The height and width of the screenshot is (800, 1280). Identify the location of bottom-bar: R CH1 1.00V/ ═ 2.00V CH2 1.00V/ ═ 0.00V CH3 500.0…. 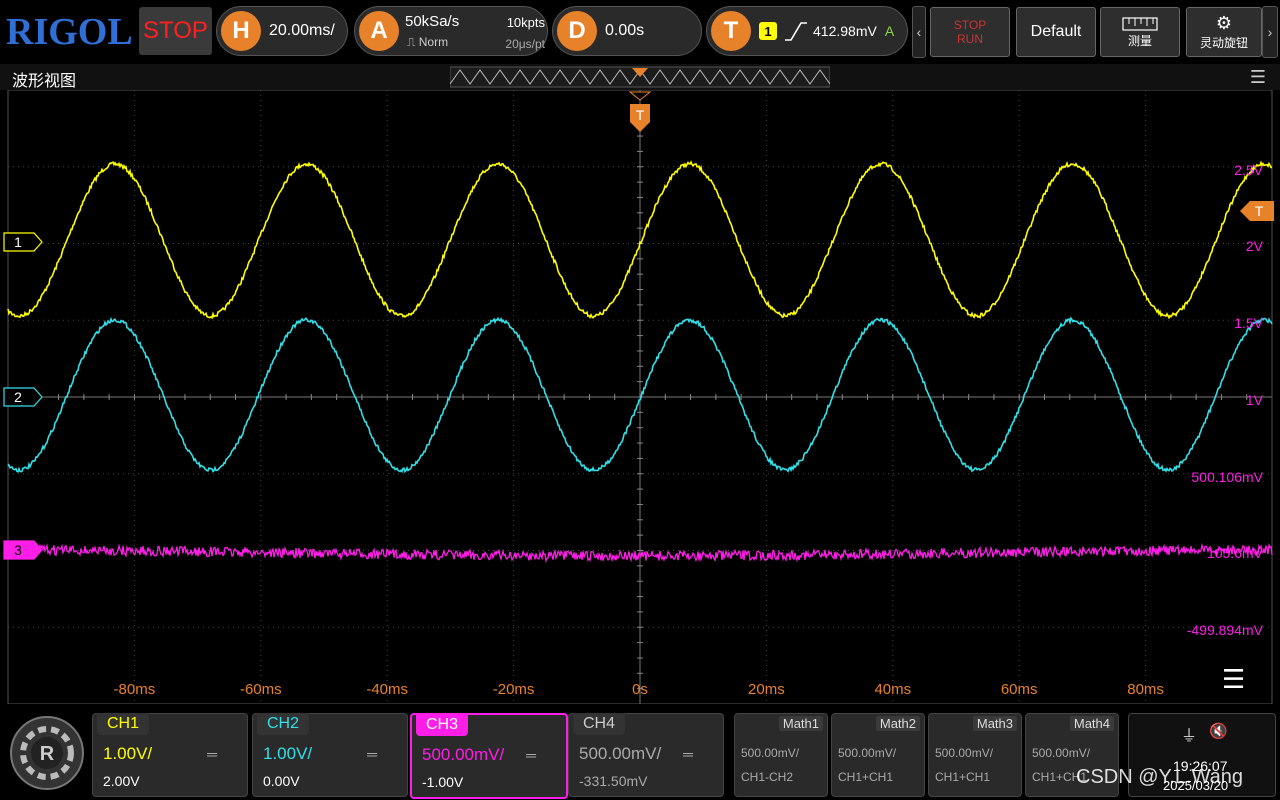
(640, 754).